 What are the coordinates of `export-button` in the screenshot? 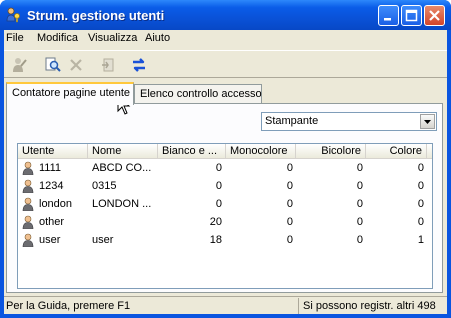 It's located at (109, 65).